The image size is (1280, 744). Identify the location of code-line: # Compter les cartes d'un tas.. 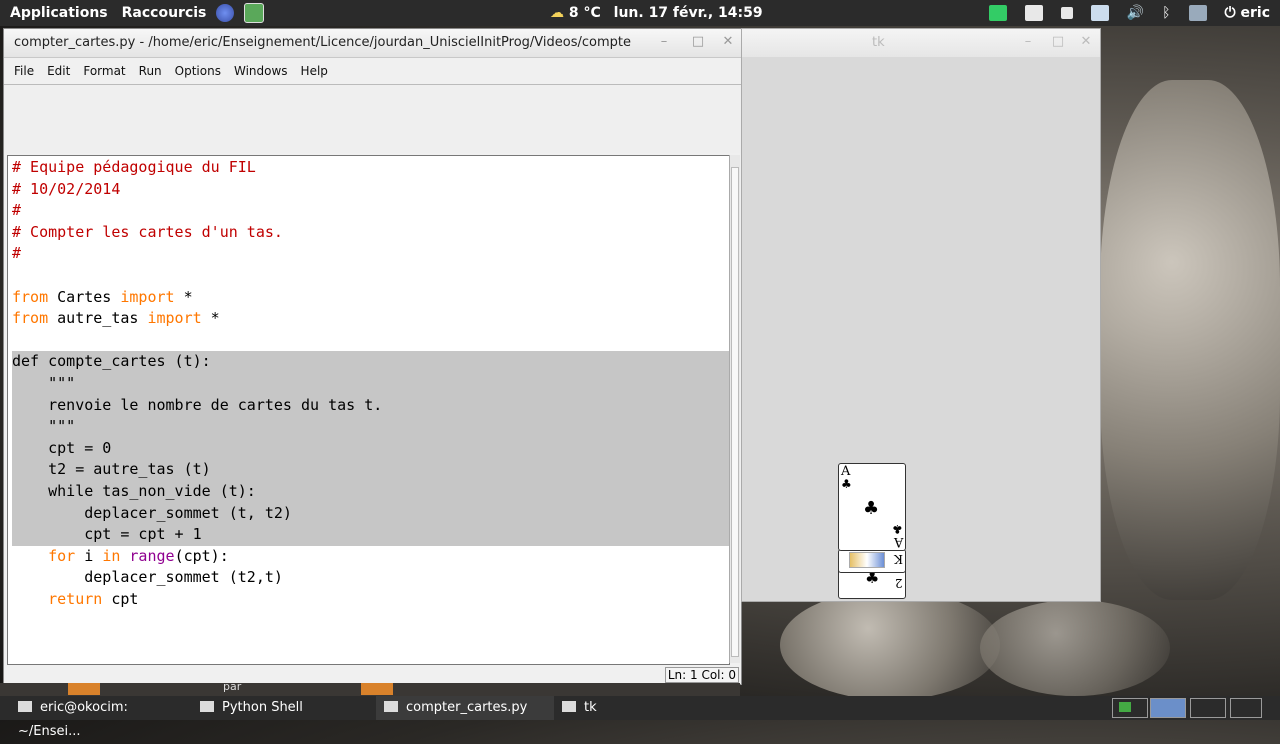
(147, 231).